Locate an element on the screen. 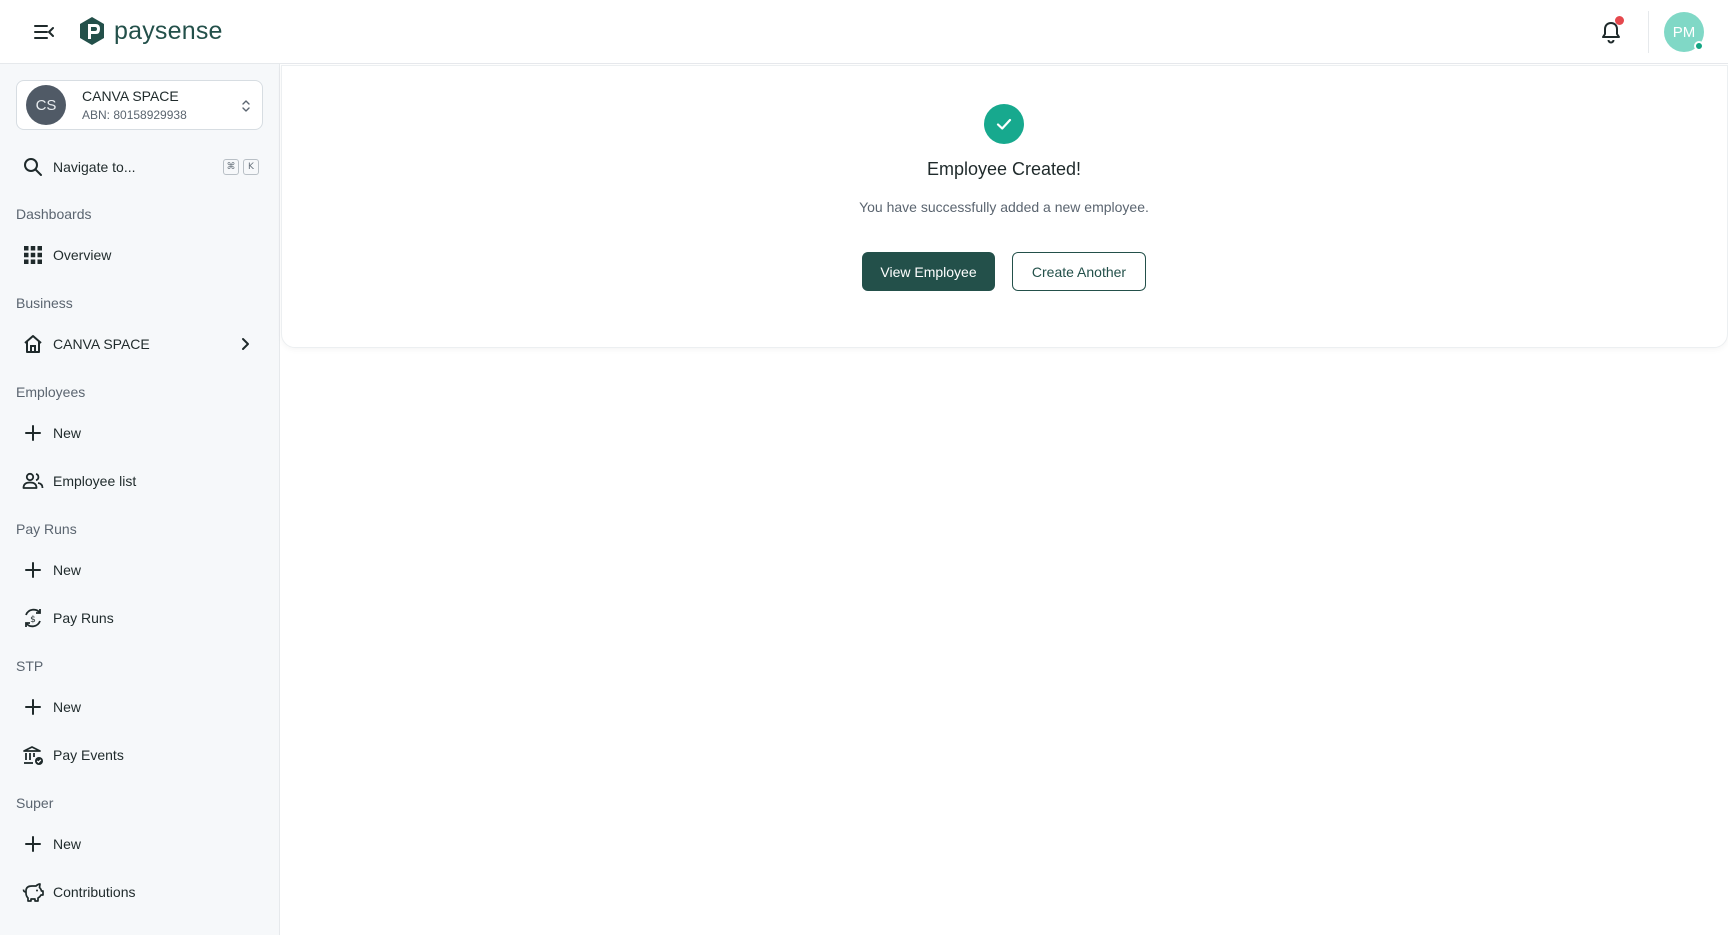  kbd-k: K is located at coordinates (251, 167).